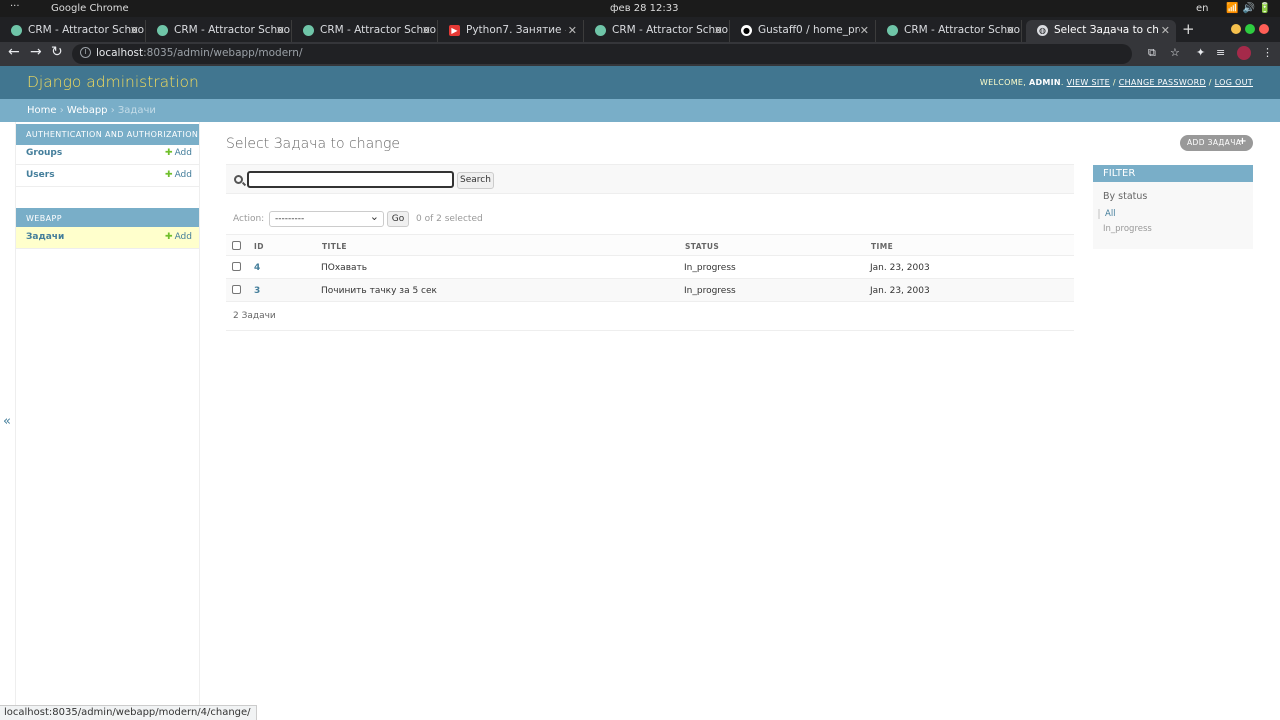 The width and height of the screenshot is (1280, 720). Describe the element at coordinates (259, 246) in the screenshot. I see `column-header-id: ID` at that location.